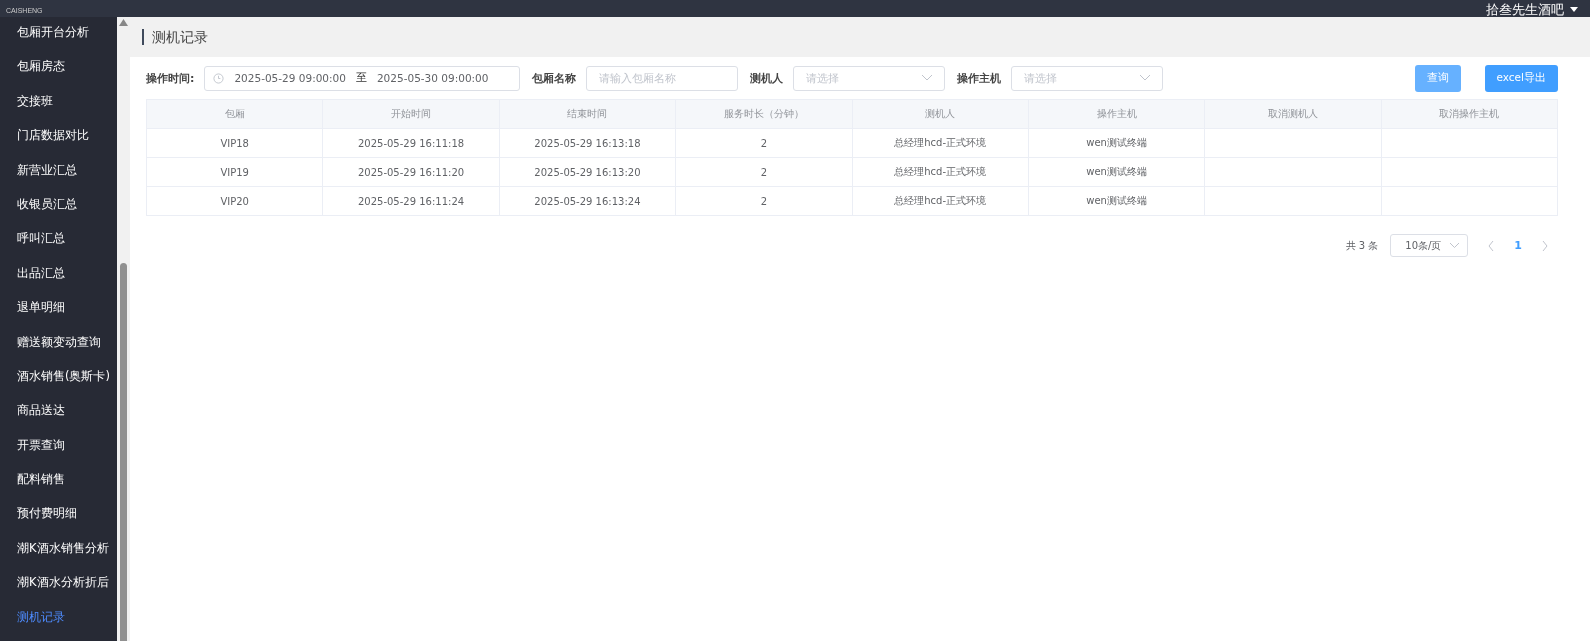 Image resolution: width=1590 pixels, height=641 pixels. I want to click on sidebar-item: 包厢开台分析, so click(58, 41).